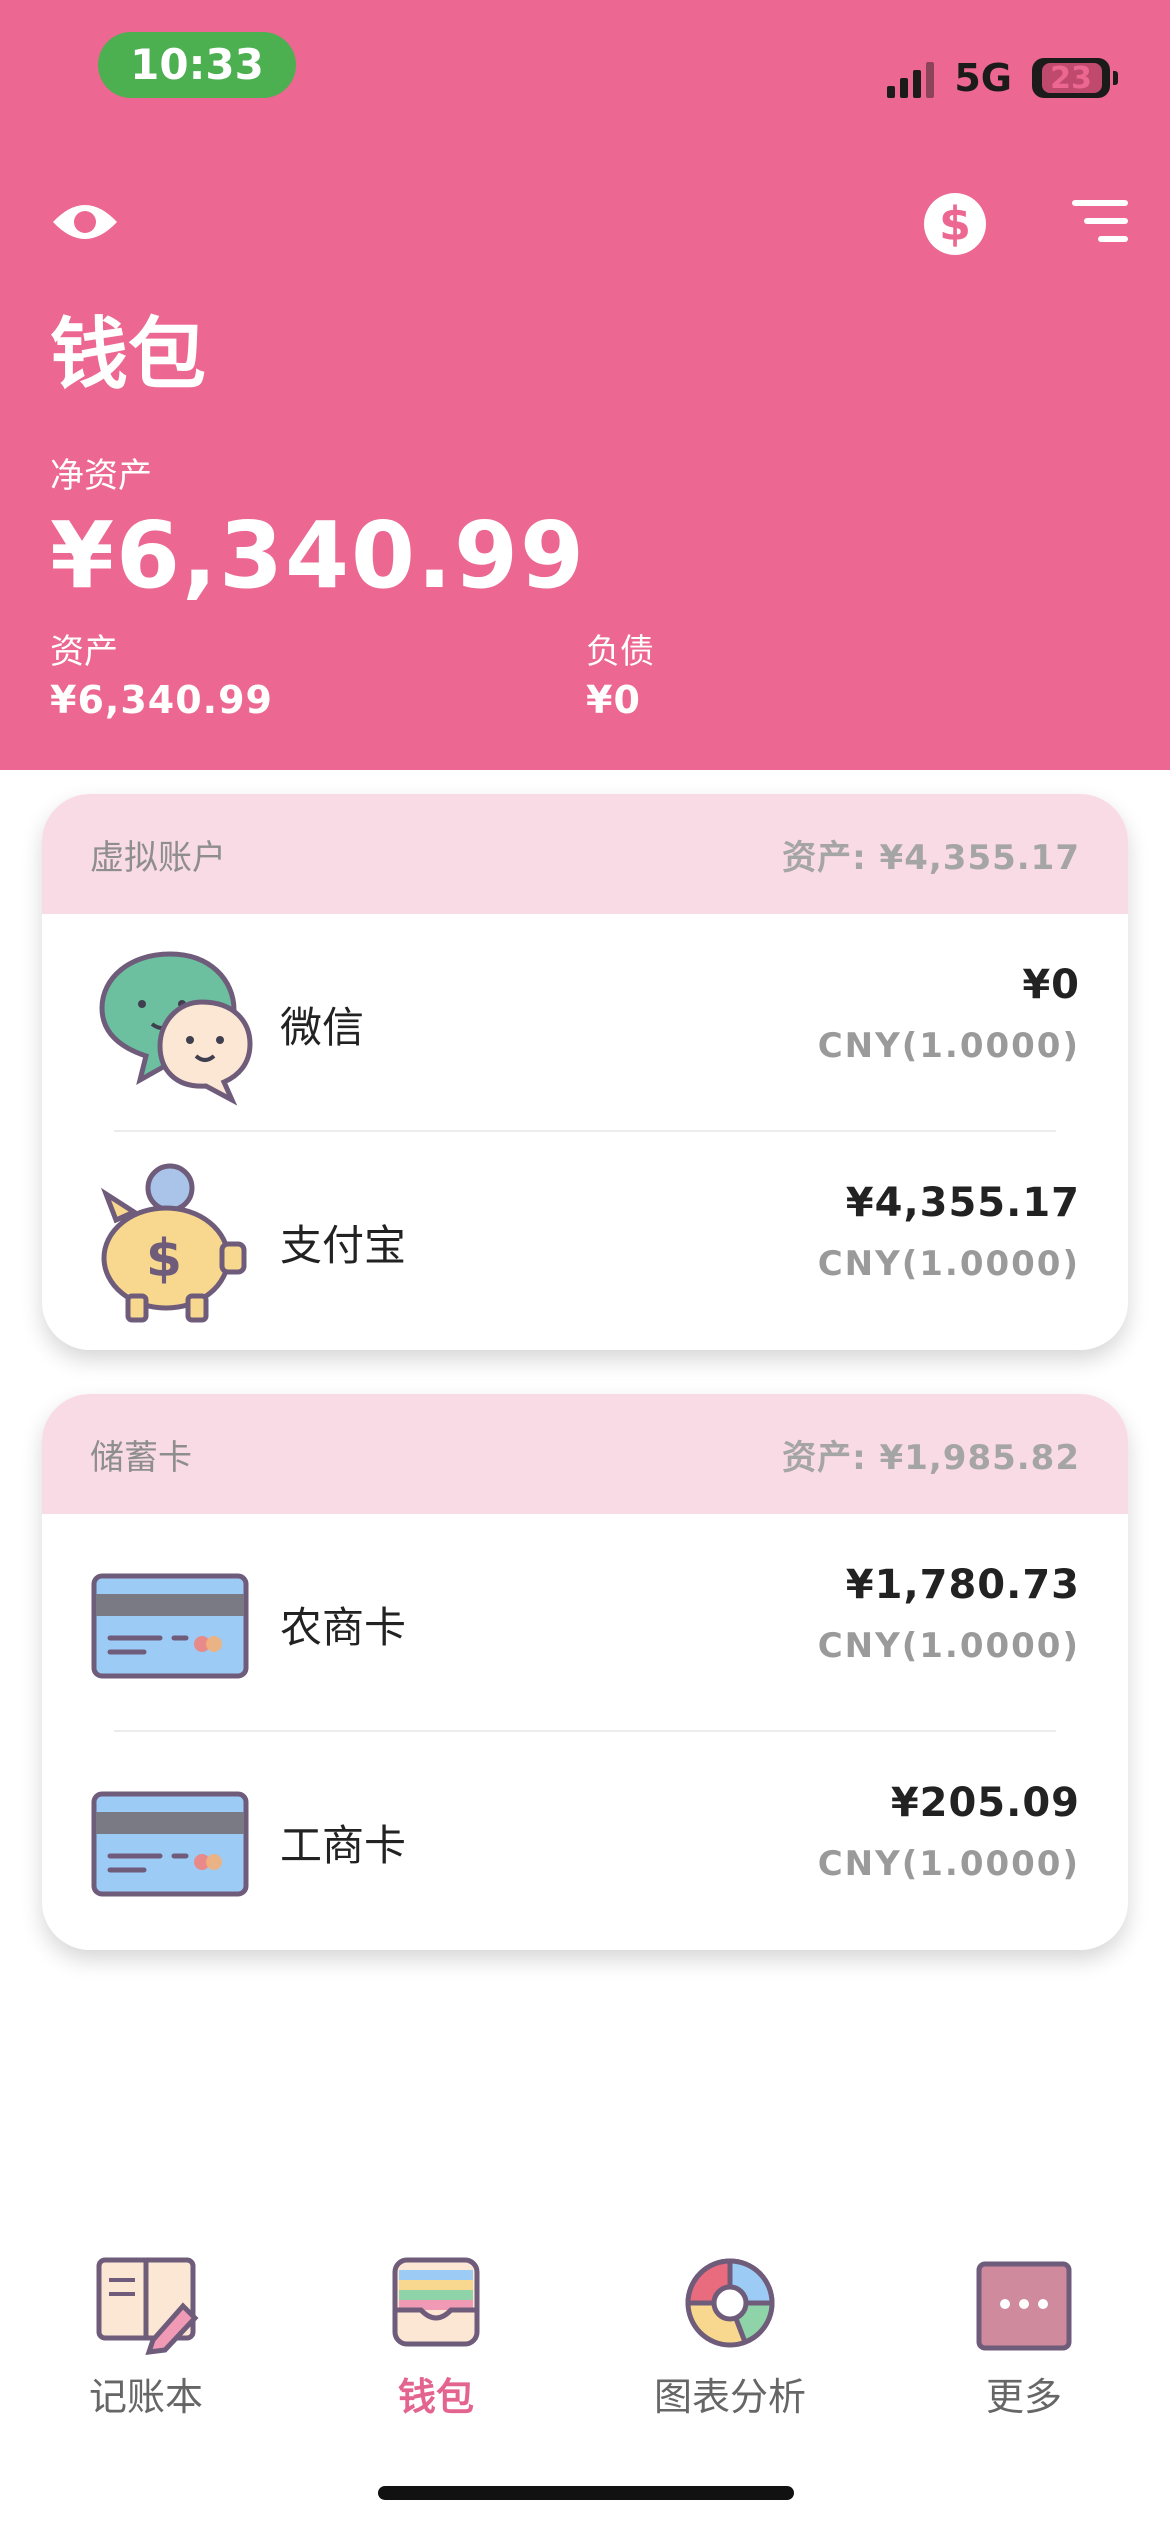  I want to click on group-assets: 资产: ¥1,985.82, so click(931, 1457).